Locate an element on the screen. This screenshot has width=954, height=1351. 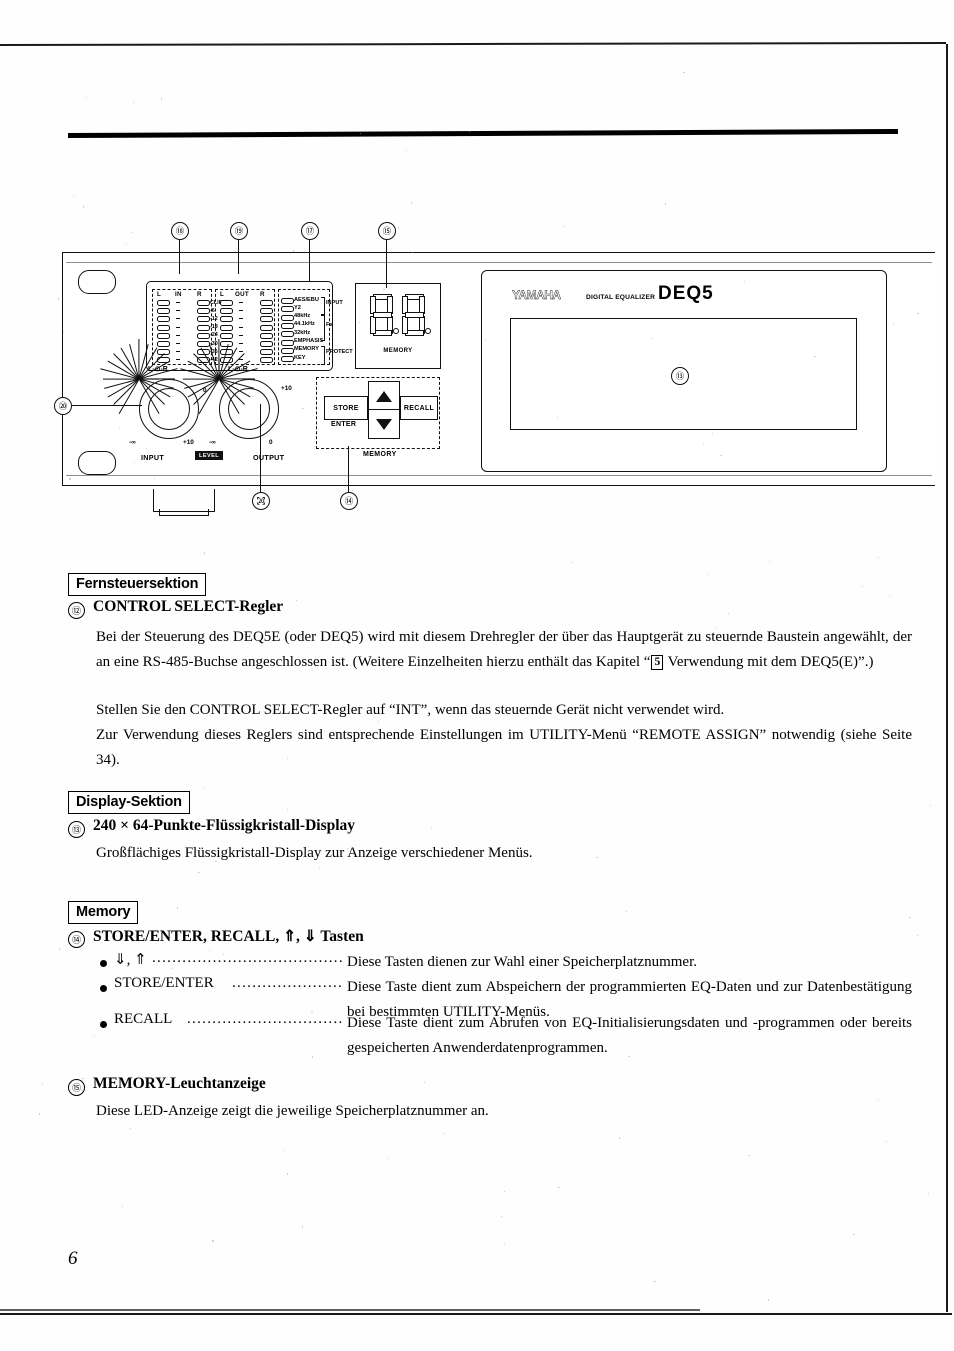
output-knob-right-label: +10 is located at coordinates (286, 388).